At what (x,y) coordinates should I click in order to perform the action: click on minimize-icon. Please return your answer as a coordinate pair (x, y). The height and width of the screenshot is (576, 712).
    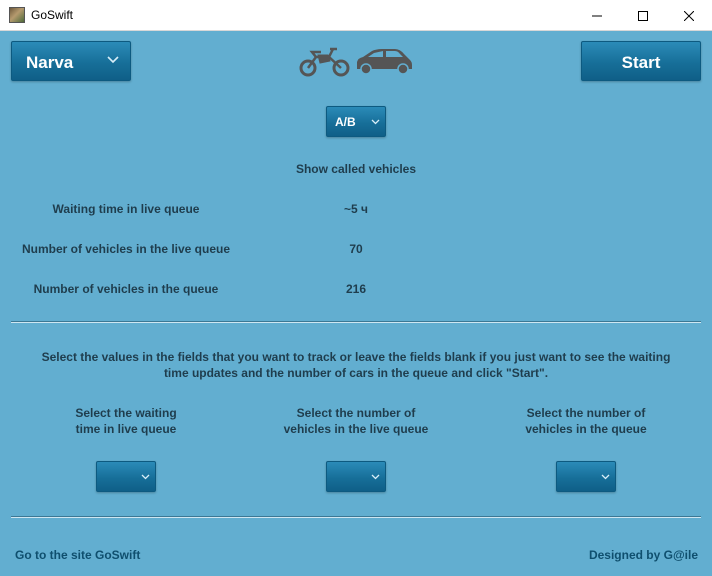
    Looking at the image, I should click on (597, 15).